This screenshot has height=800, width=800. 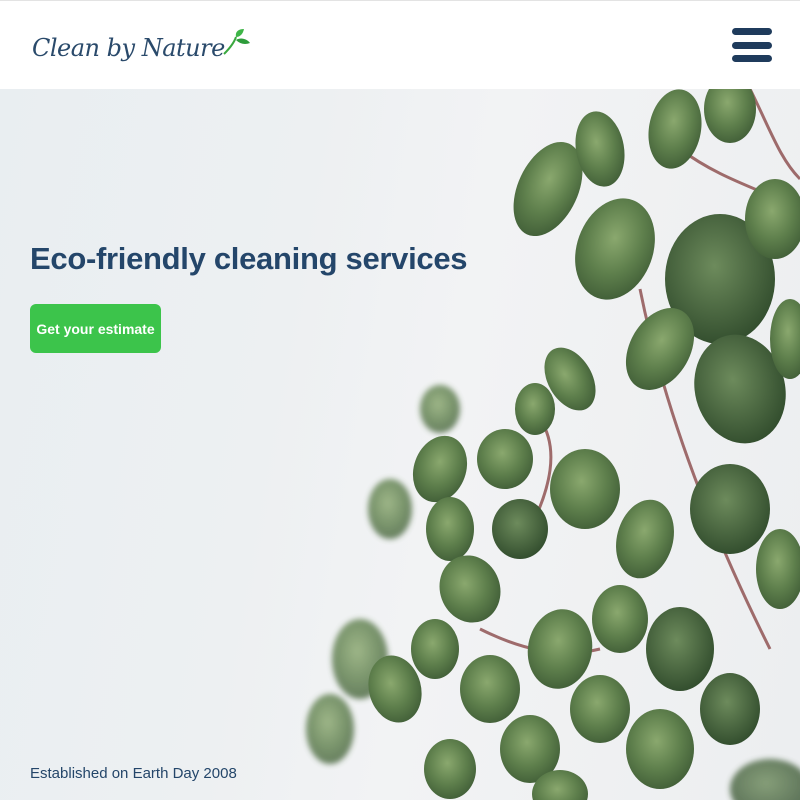 I want to click on hamburger-menu-icon, so click(x=752, y=45).